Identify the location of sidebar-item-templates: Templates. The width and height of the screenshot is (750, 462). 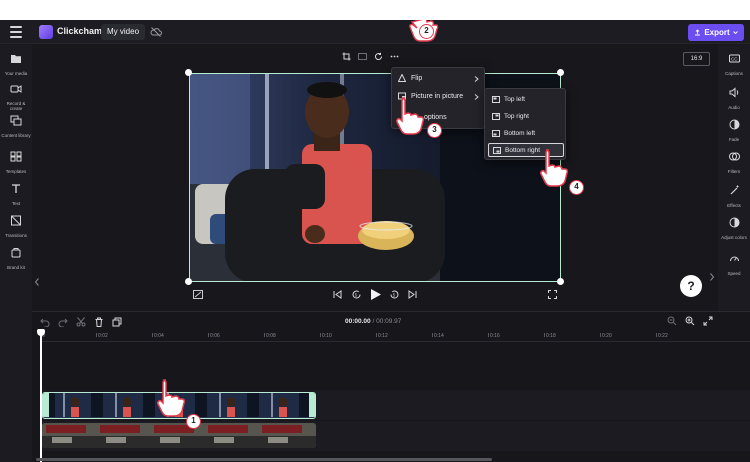
(16, 162).